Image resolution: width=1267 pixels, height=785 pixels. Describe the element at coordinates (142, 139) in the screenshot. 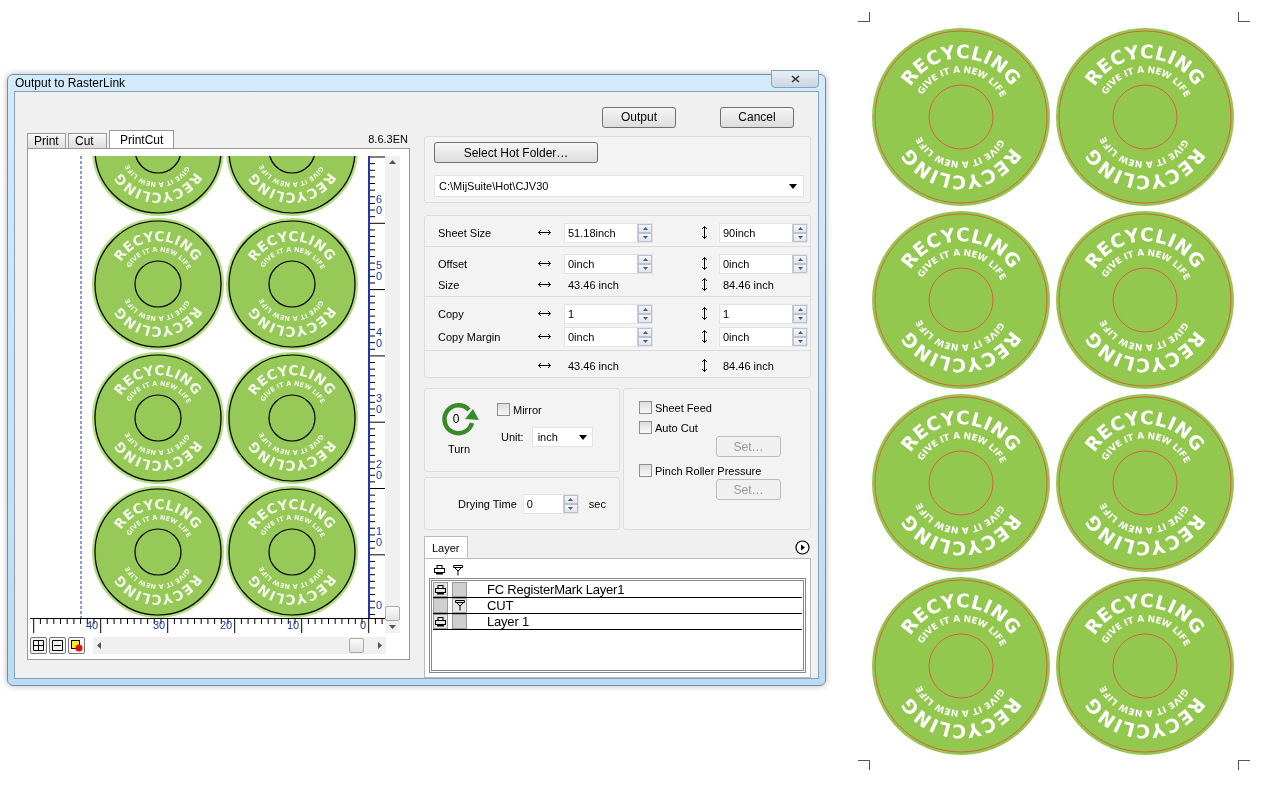

I see `tab: PrintCut` at that location.